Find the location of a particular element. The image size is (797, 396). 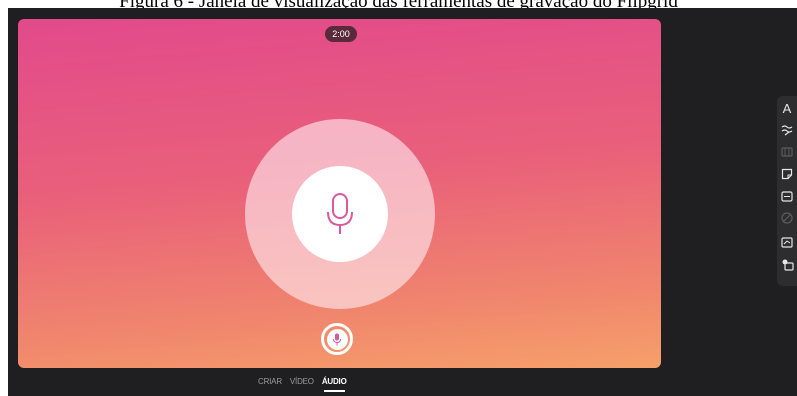

gif-icon is located at coordinates (787, 196).